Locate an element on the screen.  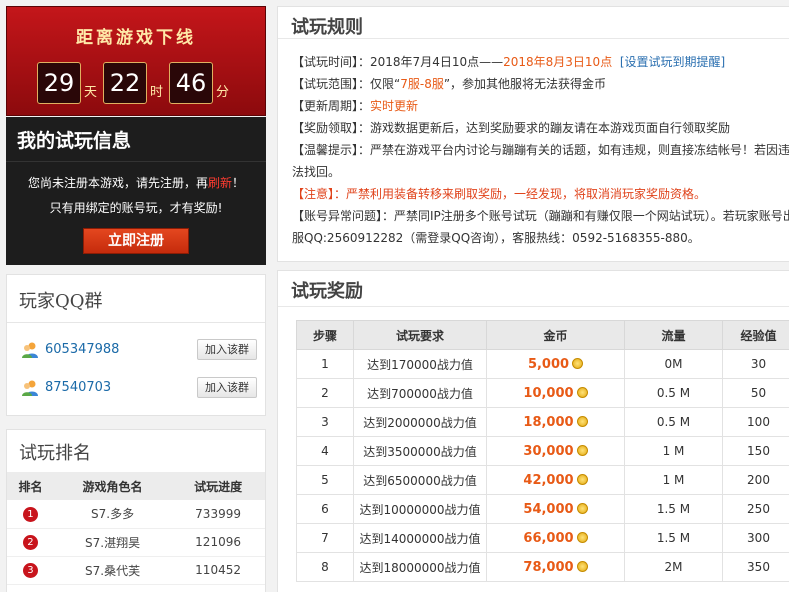
qq-group-number: 87540703 is located at coordinates (78, 387).